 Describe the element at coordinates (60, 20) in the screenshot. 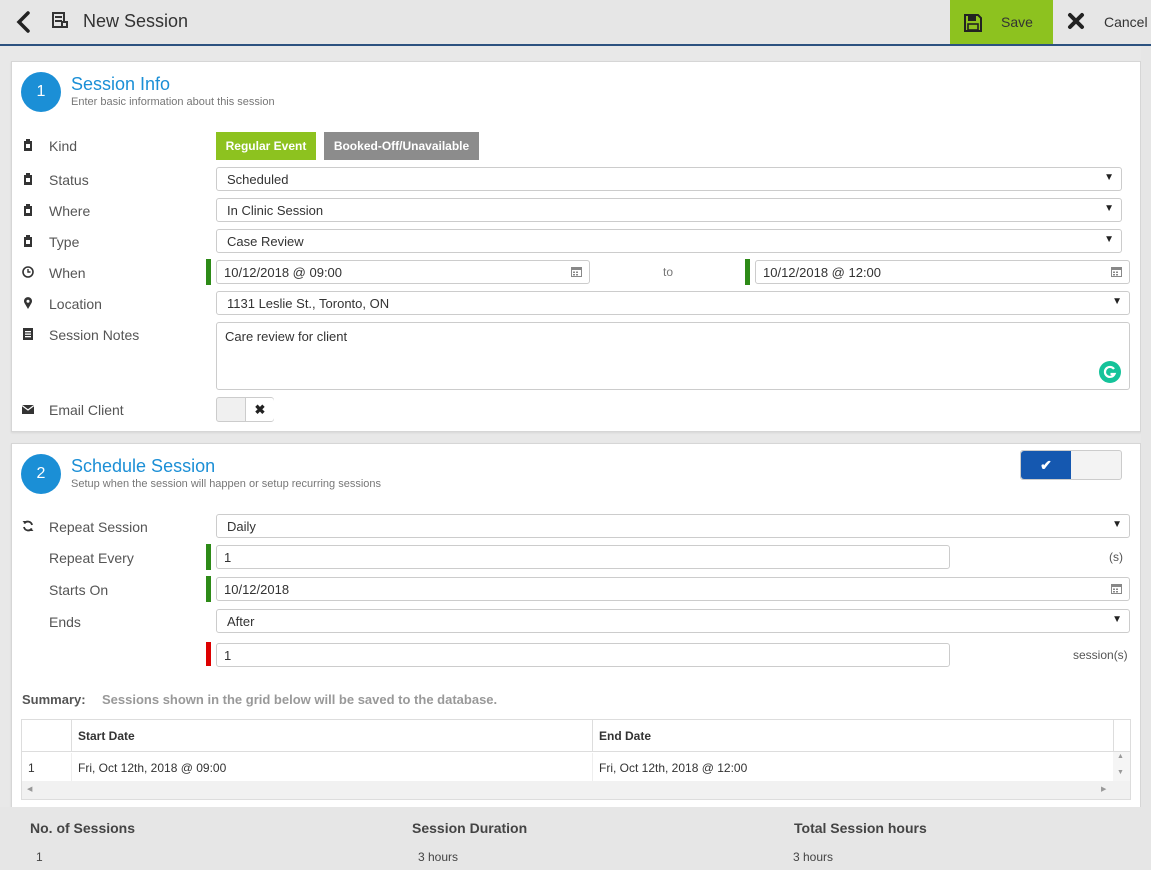

I see `session-calendar-icon` at that location.